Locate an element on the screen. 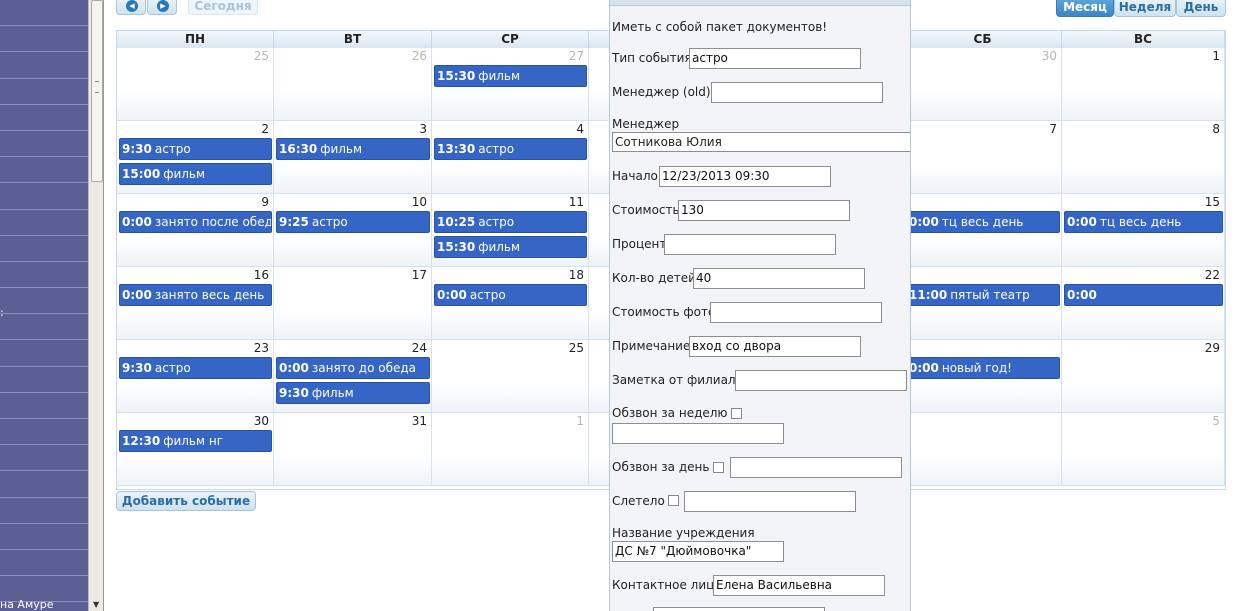 This screenshot has height=611, width=1235. manager-old-input is located at coordinates (797, 92).